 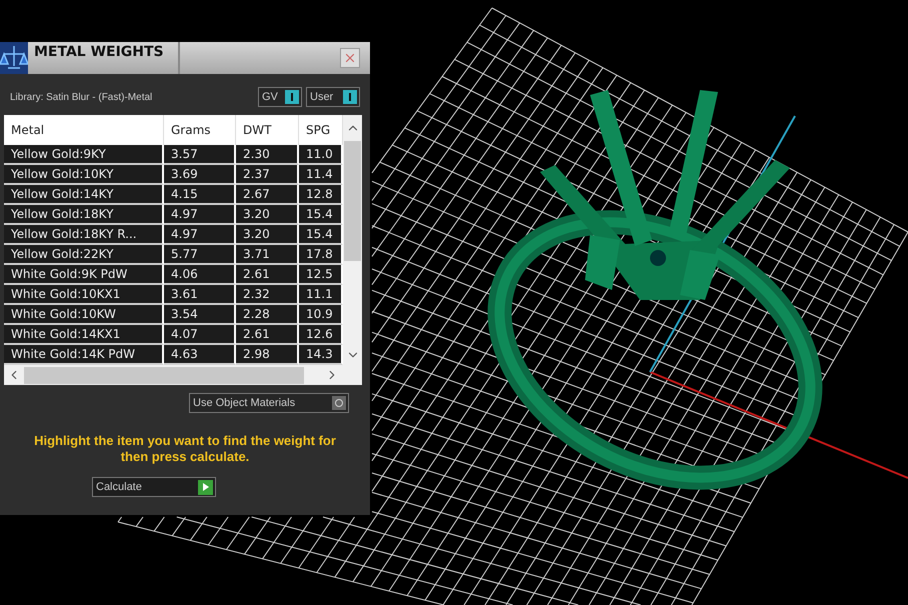 What do you see at coordinates (267, 355) in the screenshot?
I see `table-cell: 2.98` at bounding box center [267, 355].